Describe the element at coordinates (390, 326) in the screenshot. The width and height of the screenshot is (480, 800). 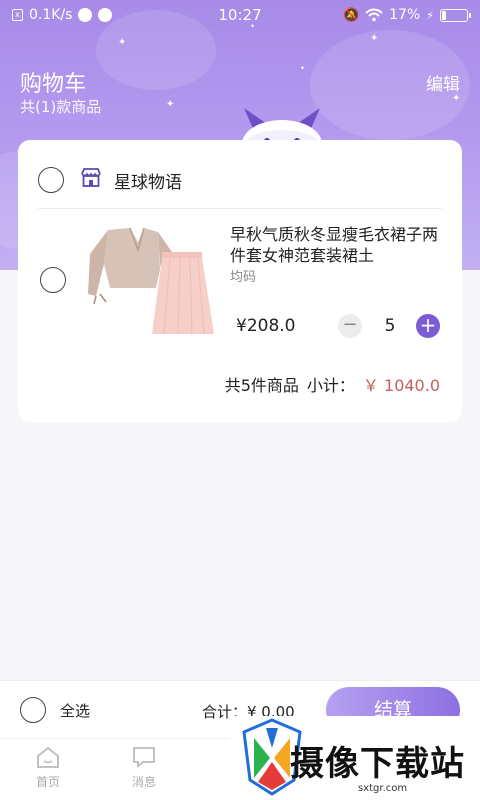
I see `quantity-value: 5` at that location.